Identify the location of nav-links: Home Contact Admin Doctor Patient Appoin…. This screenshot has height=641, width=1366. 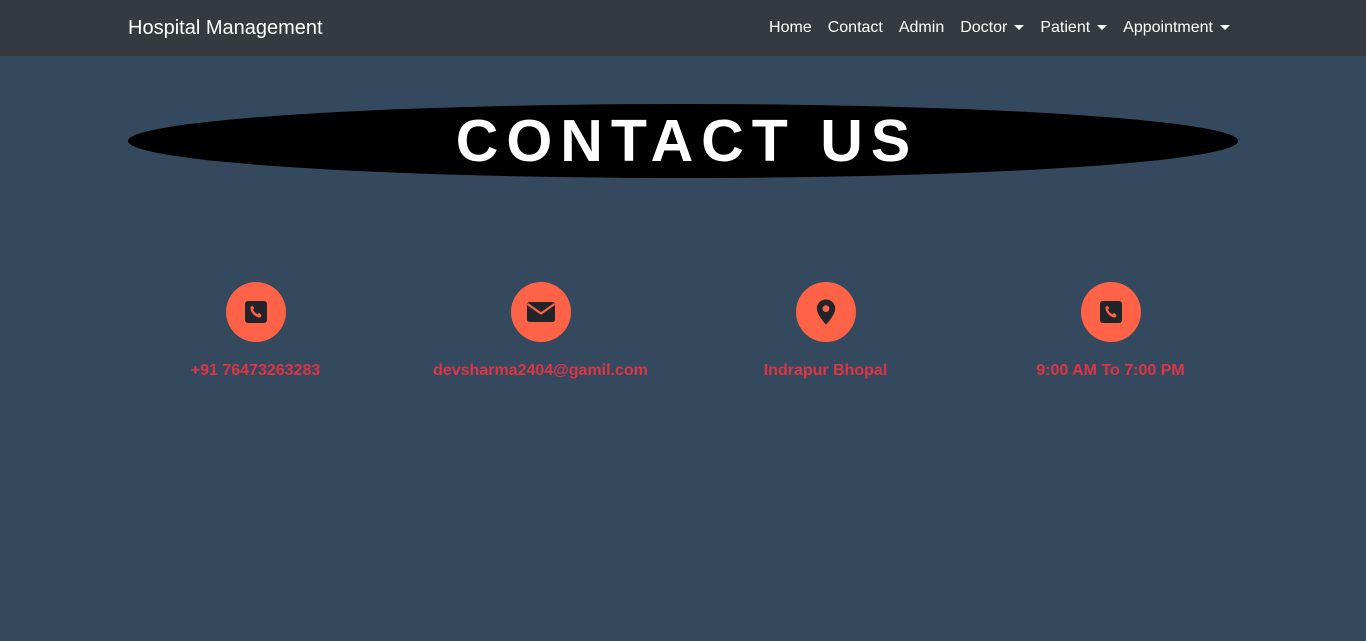
(999, 28).